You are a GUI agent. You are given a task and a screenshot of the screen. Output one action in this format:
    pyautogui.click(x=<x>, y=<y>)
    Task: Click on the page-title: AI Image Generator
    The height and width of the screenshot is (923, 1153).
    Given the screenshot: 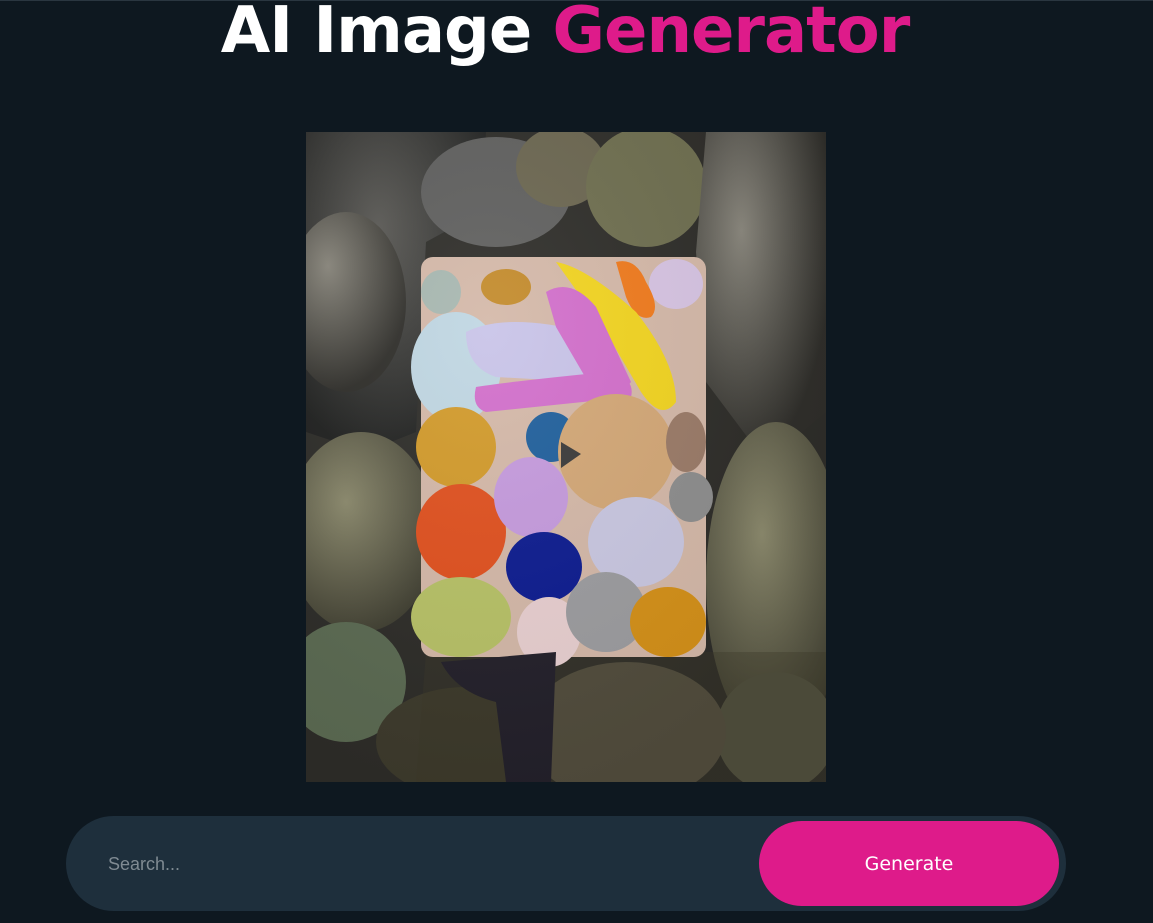 What is the action you would take?
    pyautogui.click(x=565, y=36)
    